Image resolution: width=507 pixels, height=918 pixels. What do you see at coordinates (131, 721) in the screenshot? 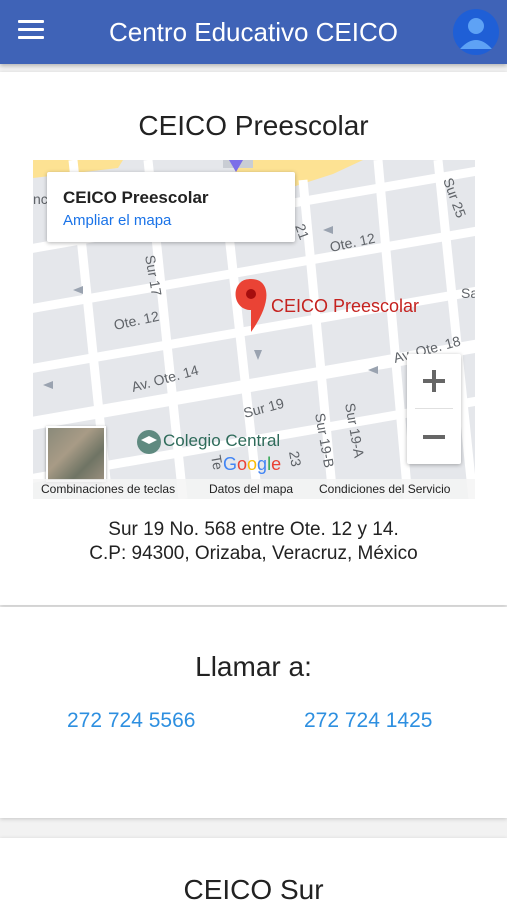
I see `phone-link-1: 272 724 5566` at bounding box center [131, 721].